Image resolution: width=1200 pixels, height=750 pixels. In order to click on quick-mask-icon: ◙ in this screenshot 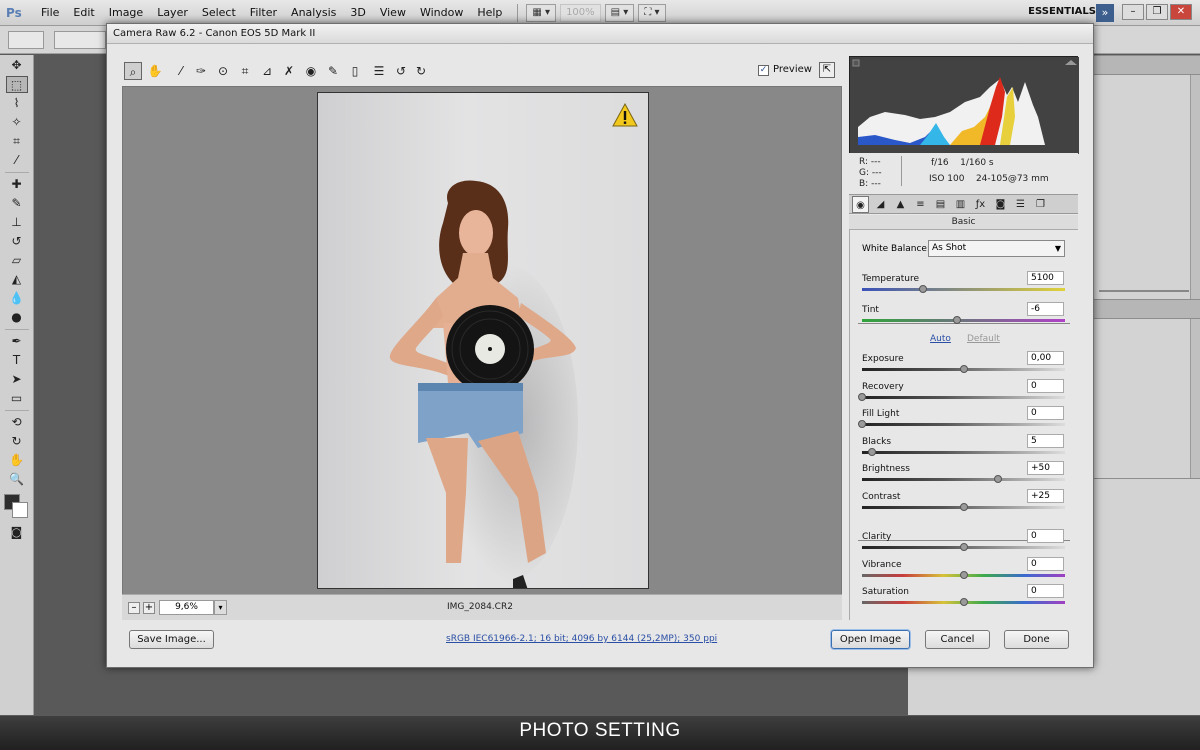, I will do `click(17, 532)`.